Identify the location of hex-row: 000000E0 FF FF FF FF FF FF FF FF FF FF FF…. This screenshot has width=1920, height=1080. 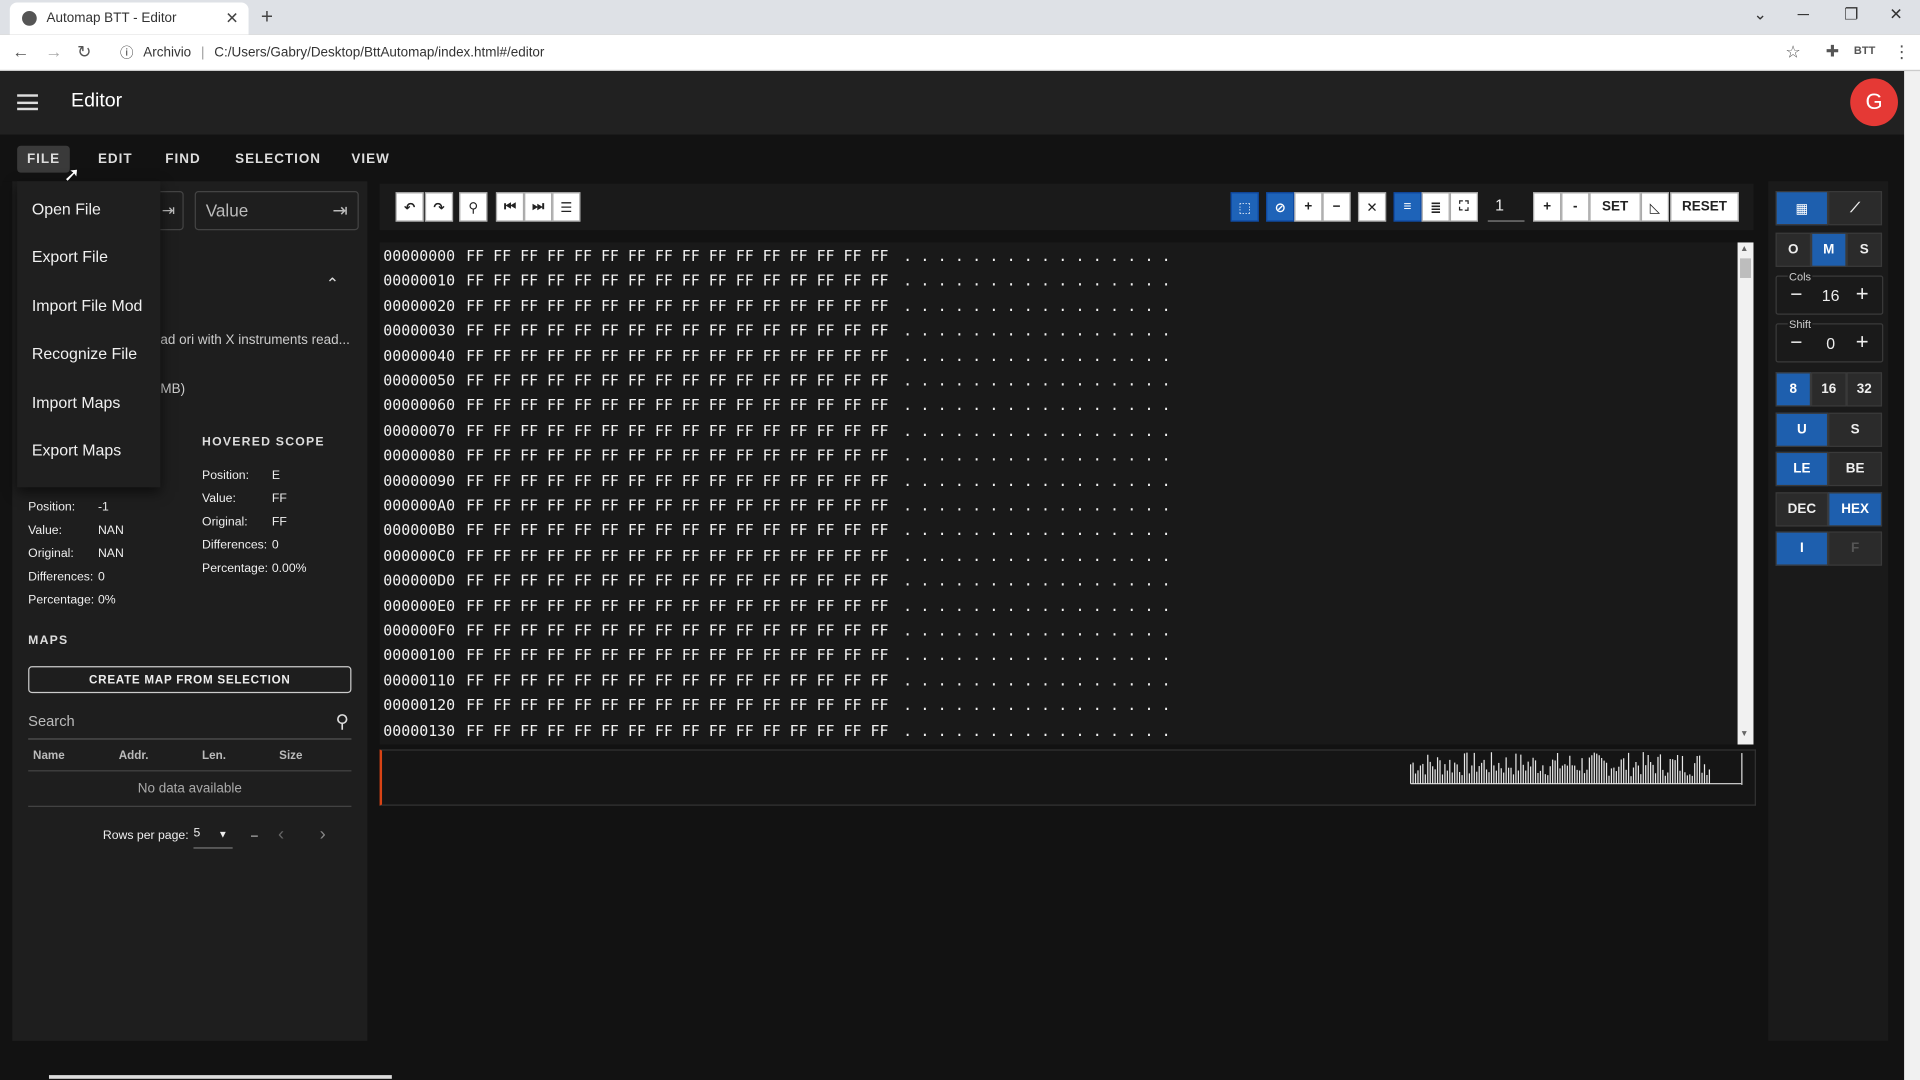
(776, 605).